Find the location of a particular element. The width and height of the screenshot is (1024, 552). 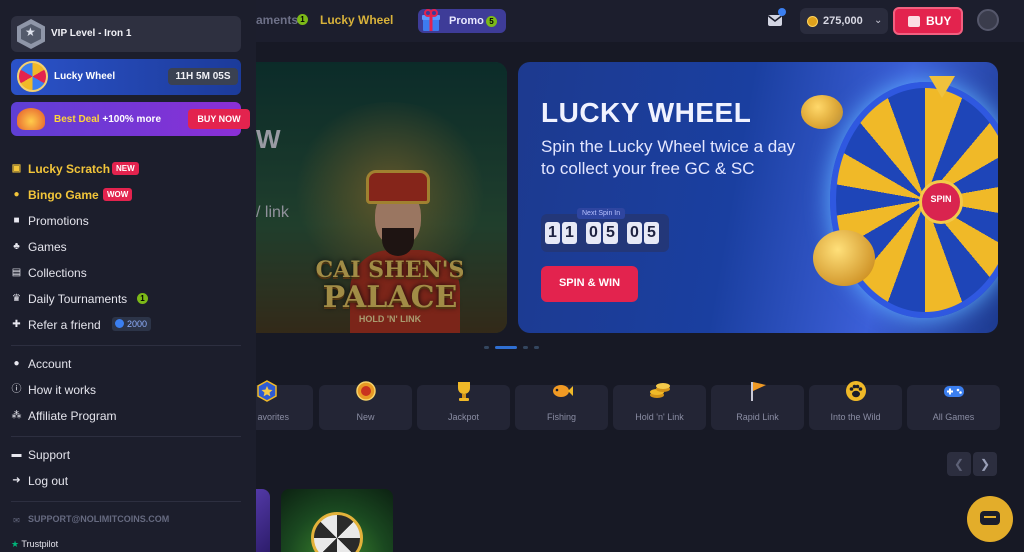

support-email-link: ✉ SUPPORT@NOLIMITCOINS.COM is located at coordinates (126, 520).